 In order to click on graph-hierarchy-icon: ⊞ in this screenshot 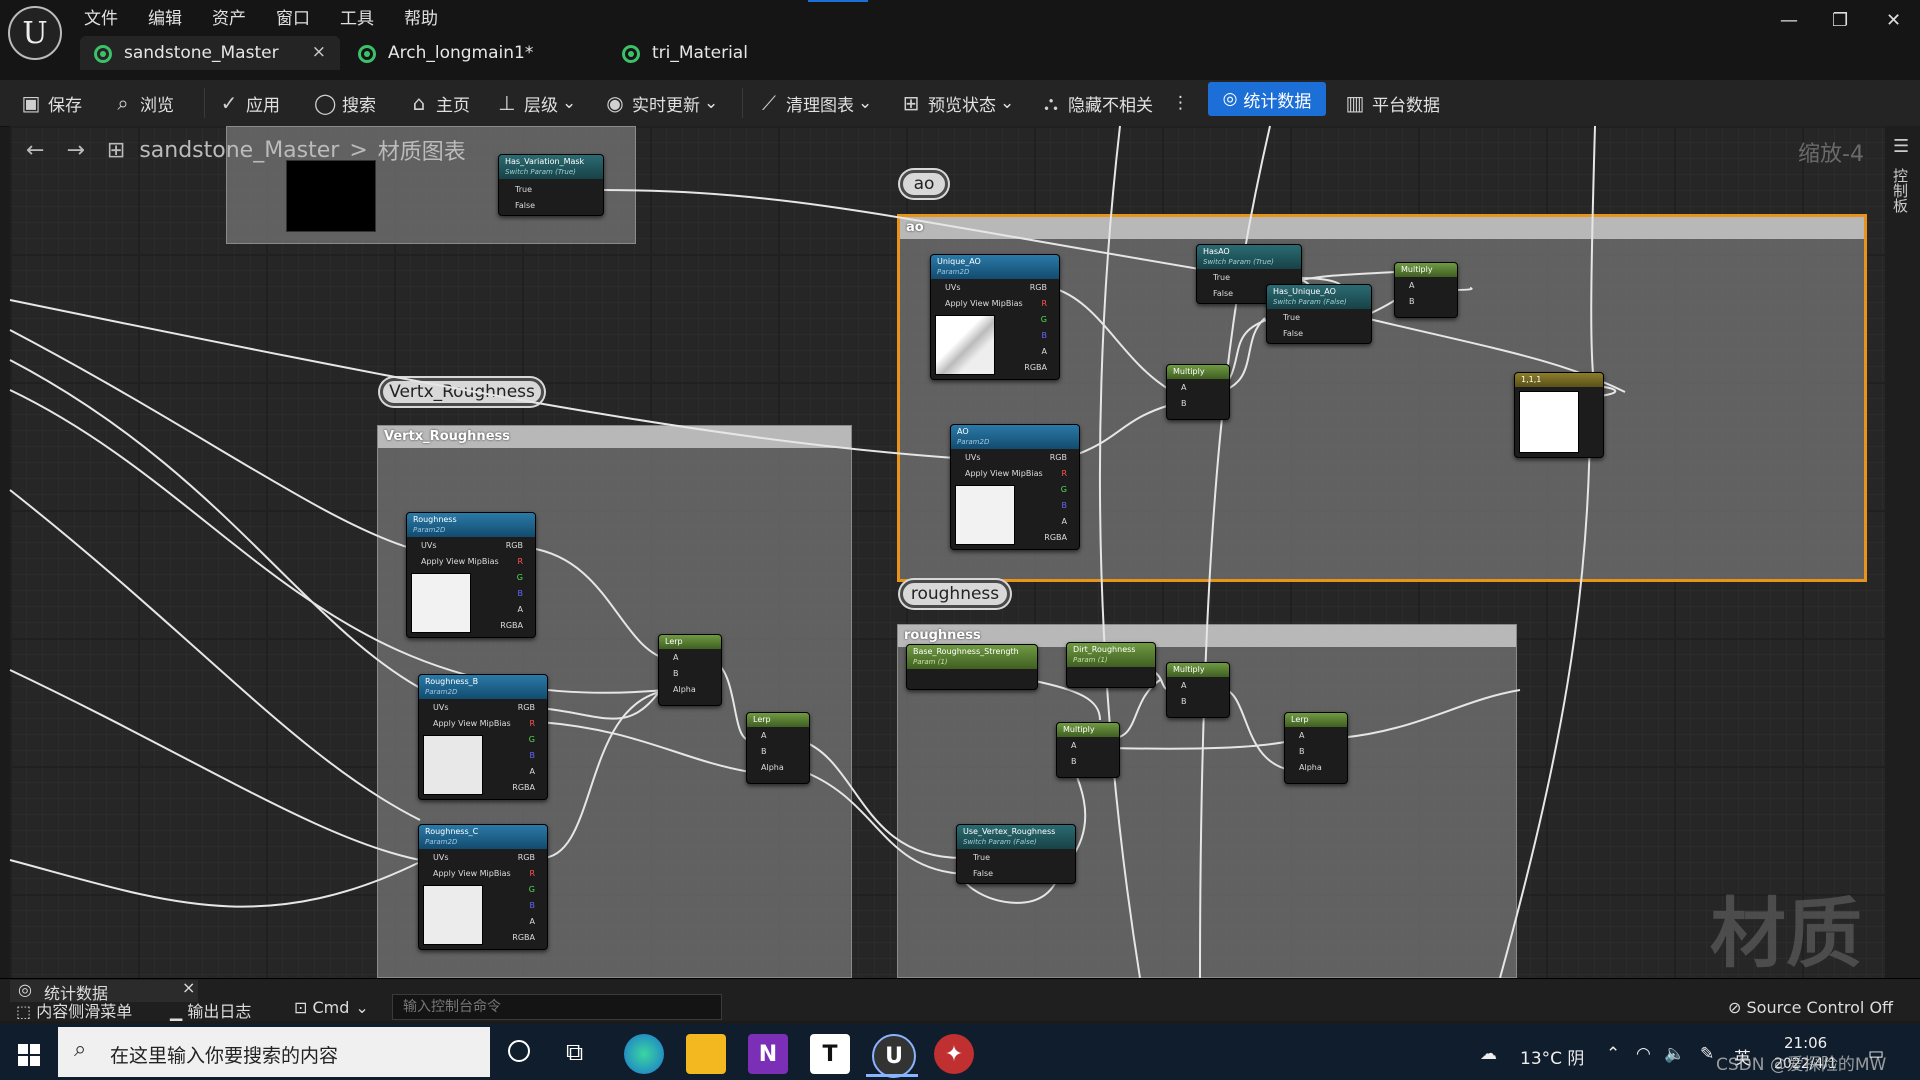, I will do `click(116, 150)`.